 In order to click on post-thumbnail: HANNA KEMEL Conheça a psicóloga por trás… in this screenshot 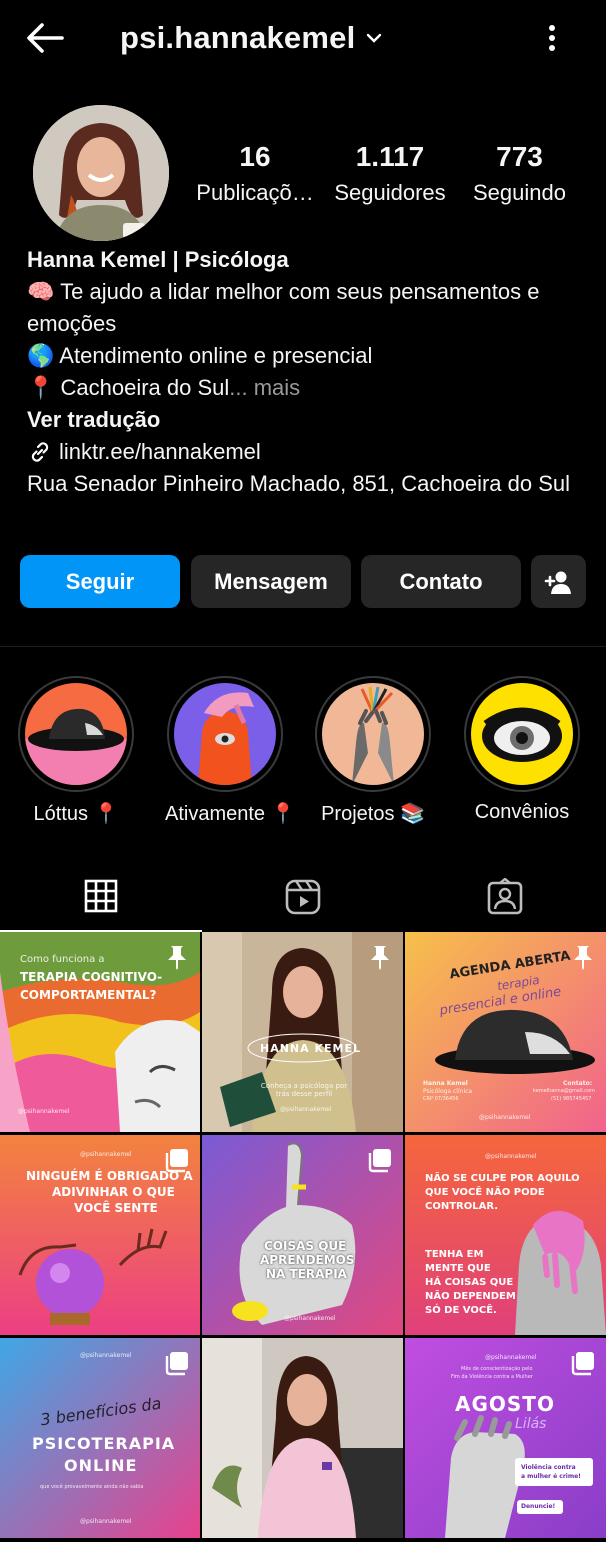, I will do `click(302, 1032)`.